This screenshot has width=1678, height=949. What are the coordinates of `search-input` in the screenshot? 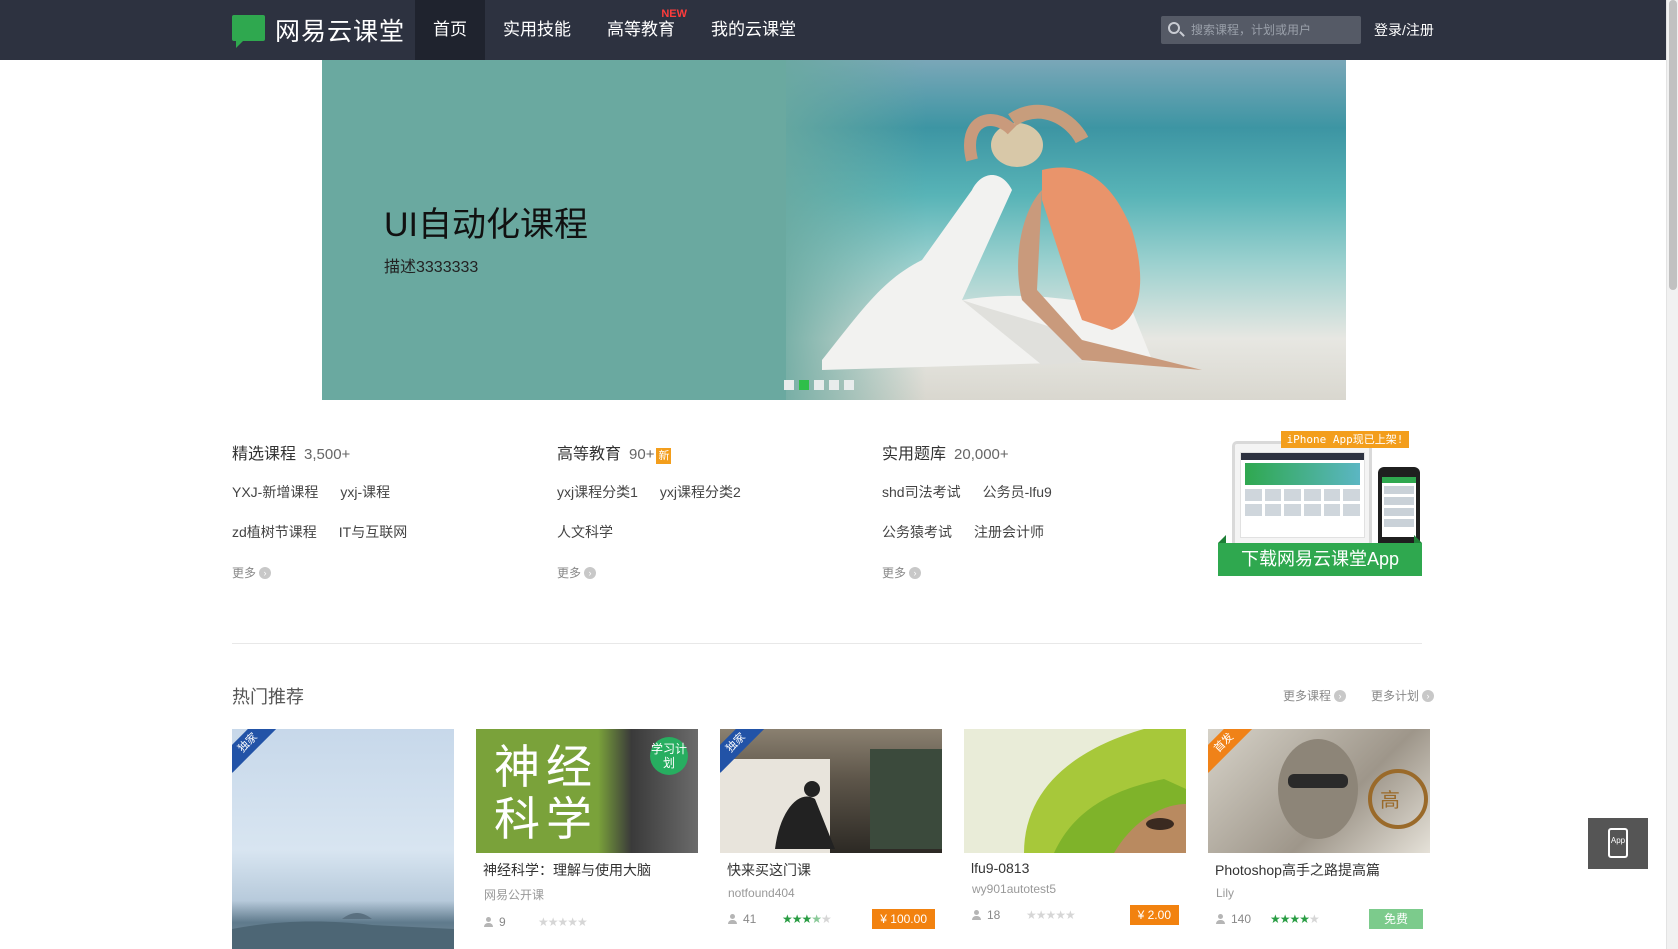 It's located at (1273, 30).